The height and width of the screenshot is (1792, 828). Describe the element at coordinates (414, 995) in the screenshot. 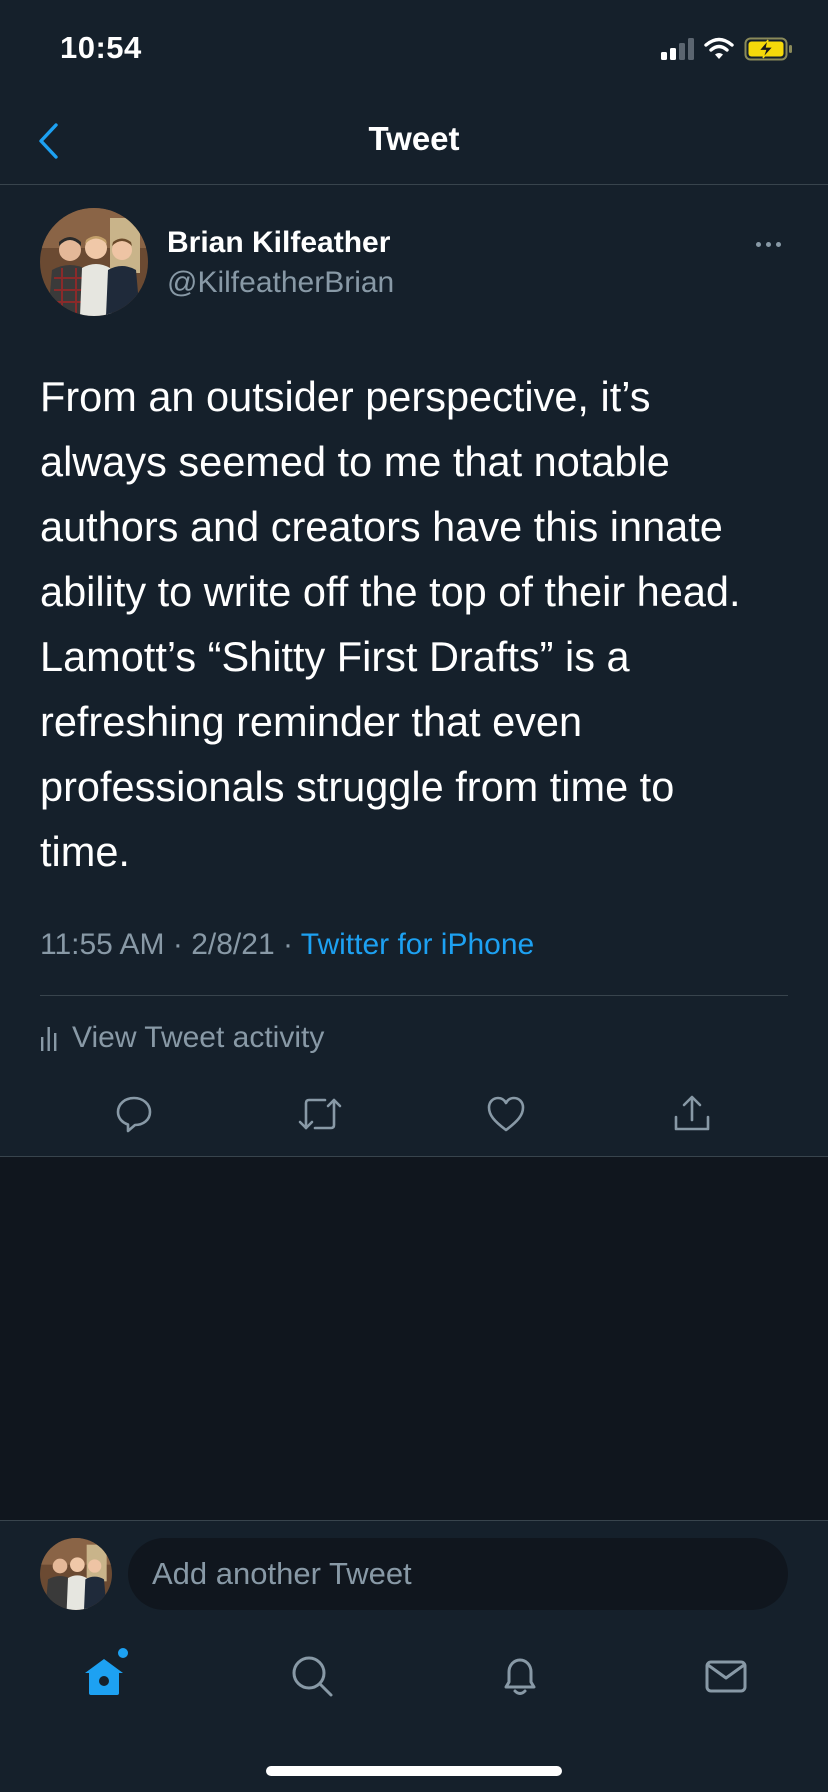

I see `meta-divider` at that location.